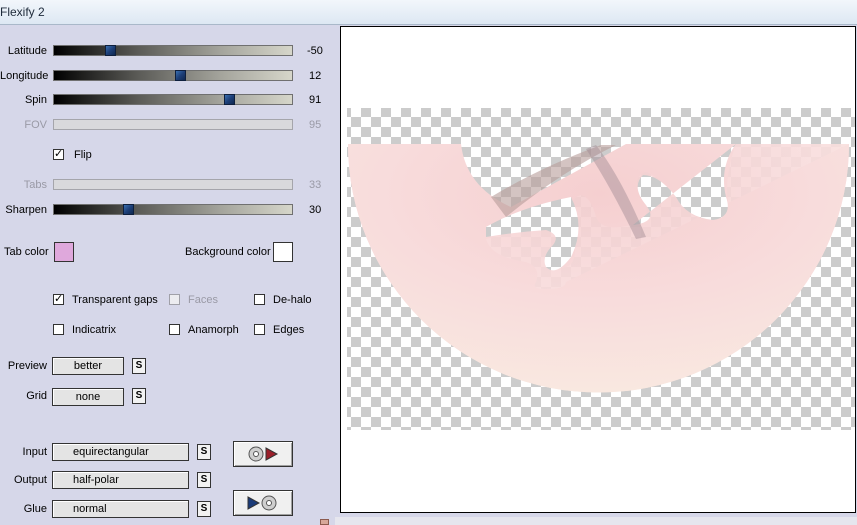 This screenshot has width=857, height=525. What do you see at coordinates (88, 397) in the screenshot?
I see `grid-select: none` at bounding box center [88, 397].